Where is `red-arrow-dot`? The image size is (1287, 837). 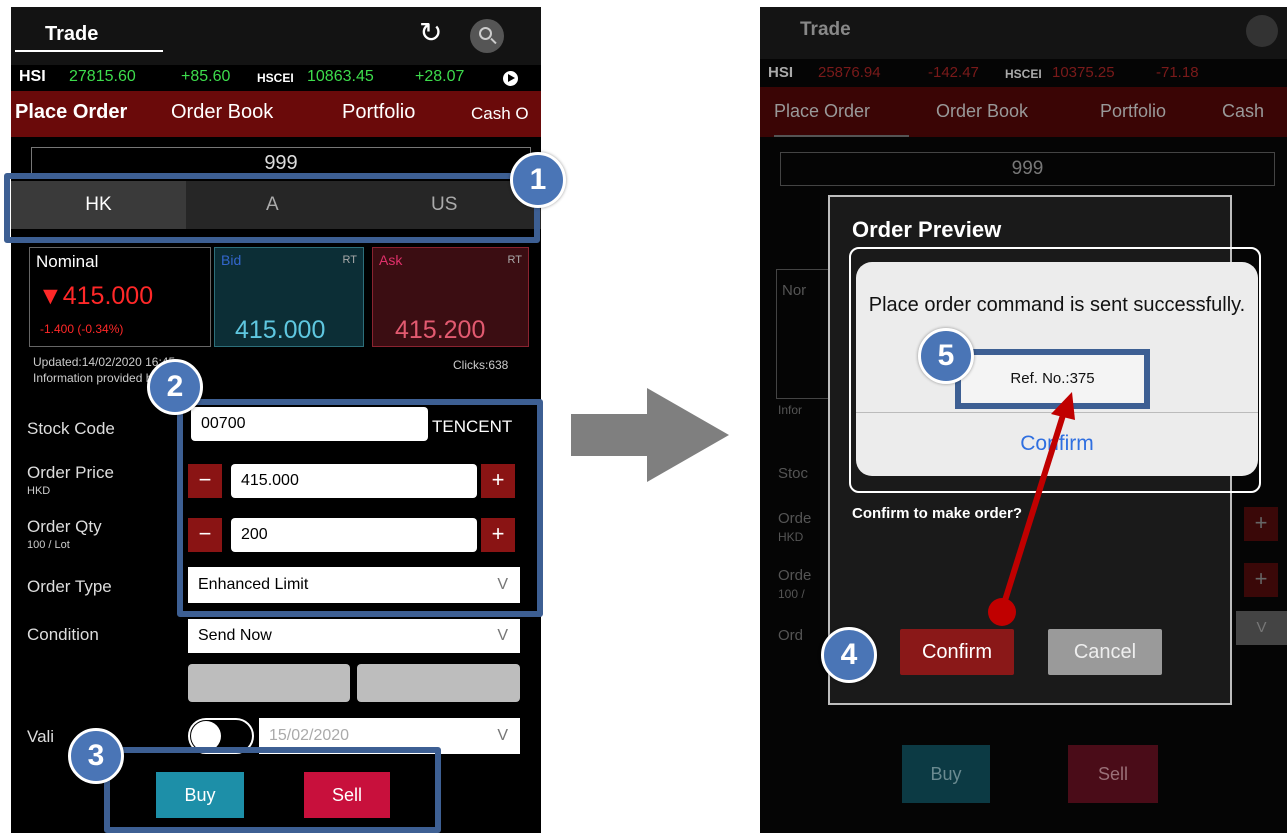
red-arrow-dot is located at coordinates (1002, 612).